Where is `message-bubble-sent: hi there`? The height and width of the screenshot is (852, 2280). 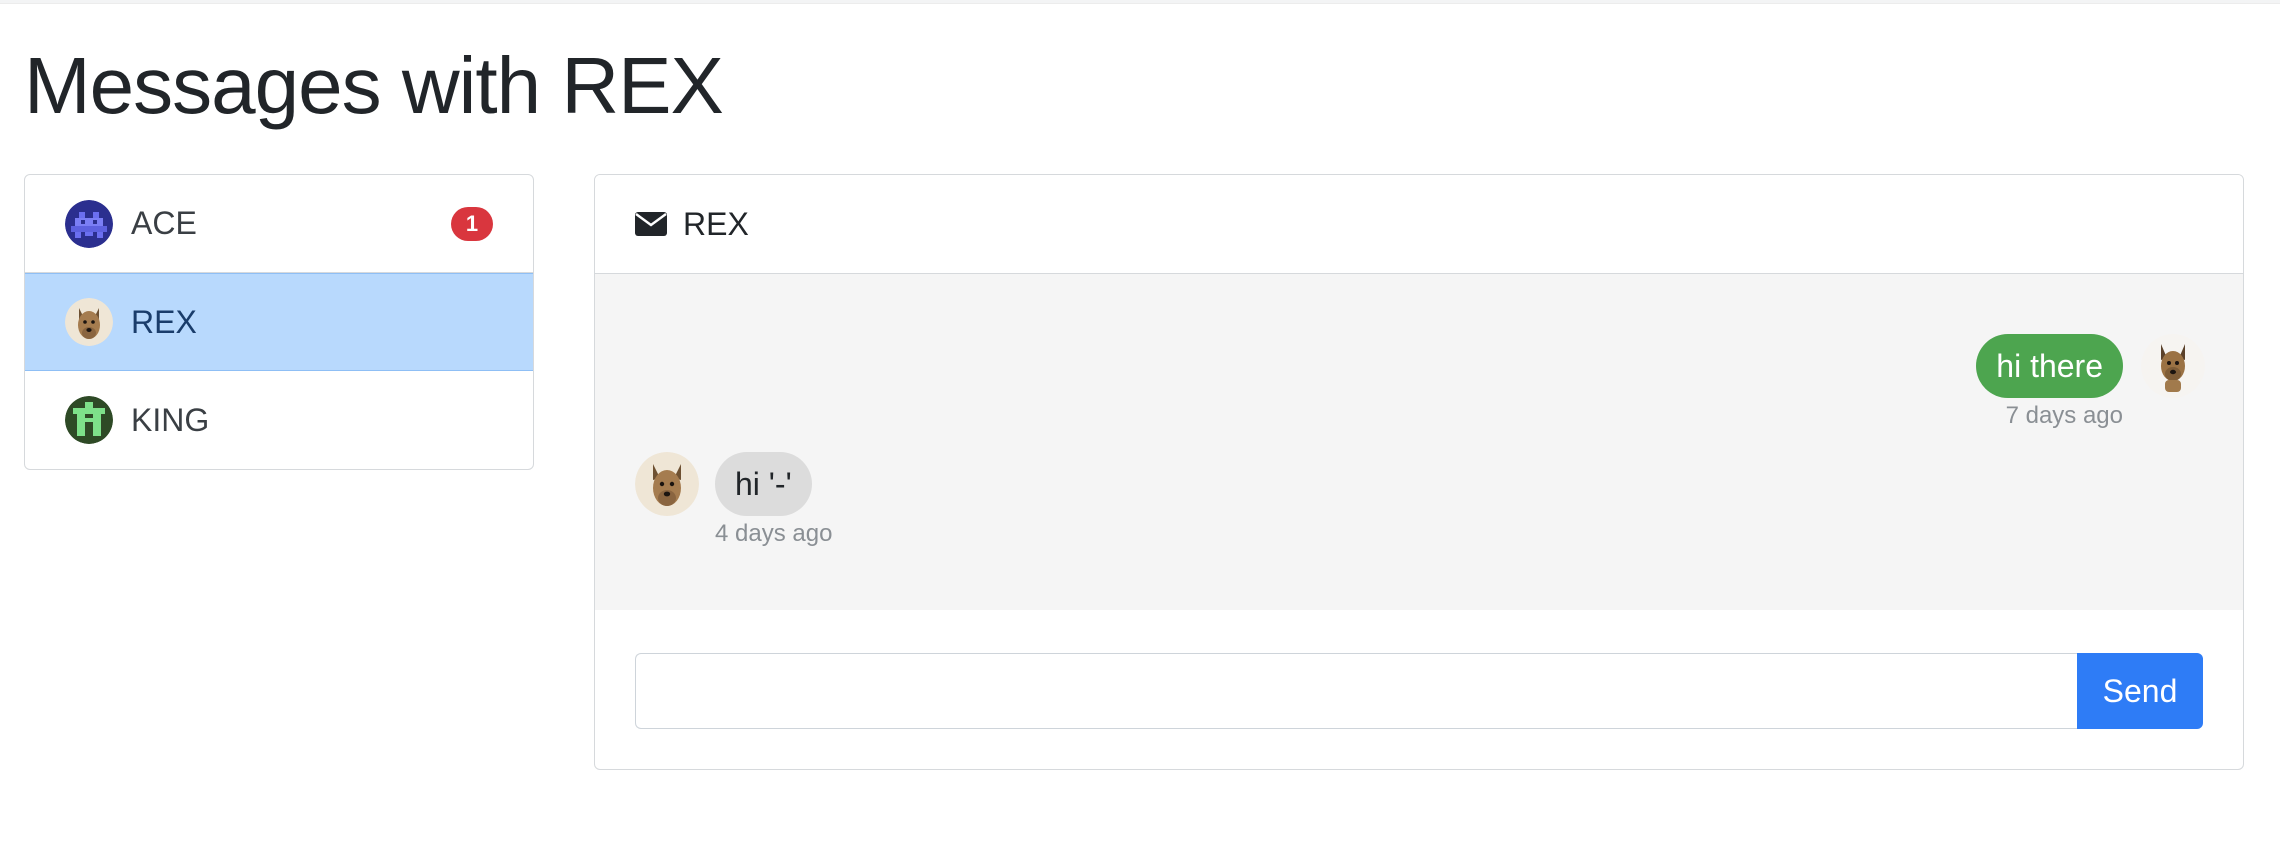
message-bubble-sent: hi there is located at coordinates (2049, 366).